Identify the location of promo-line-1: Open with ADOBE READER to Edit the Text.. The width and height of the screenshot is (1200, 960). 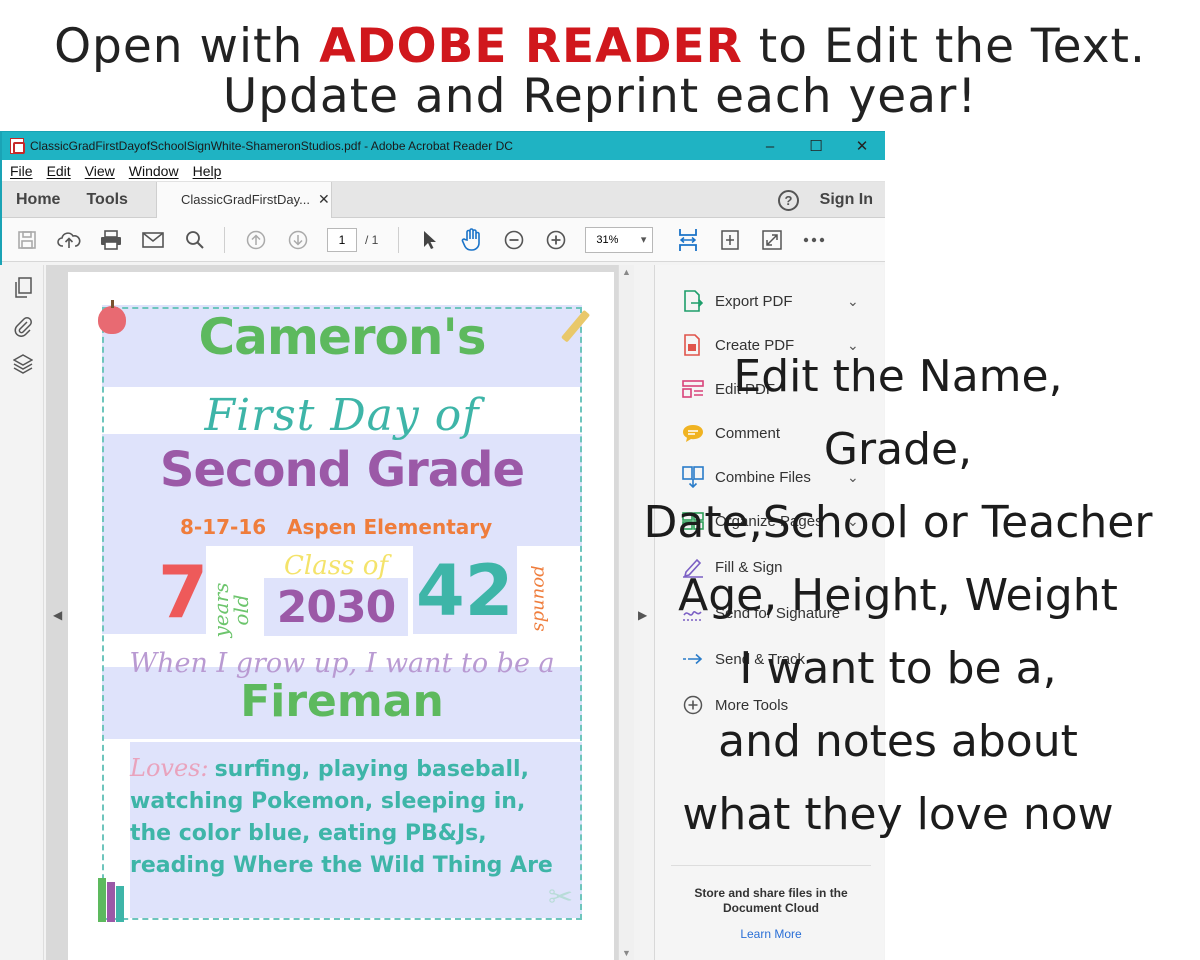
(600, 46).